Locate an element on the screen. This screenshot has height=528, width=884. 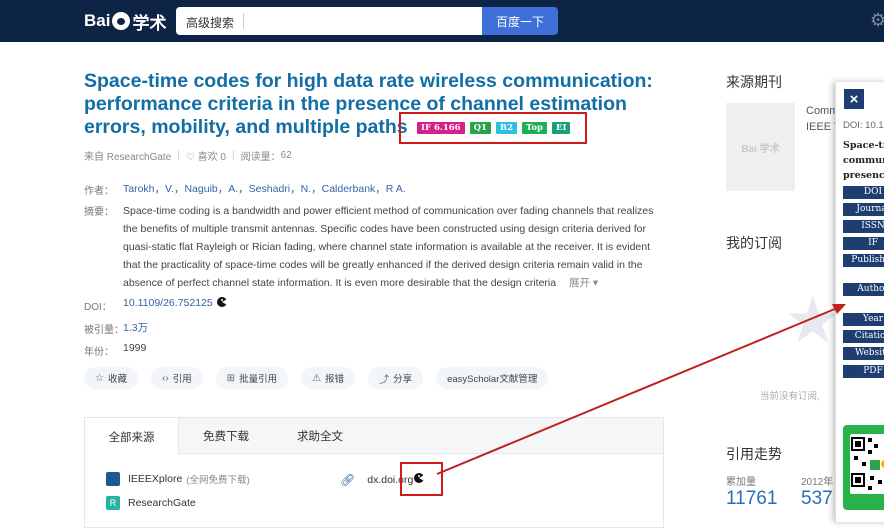
reads-label: 阅读量： is located at coordinates (260, 157).